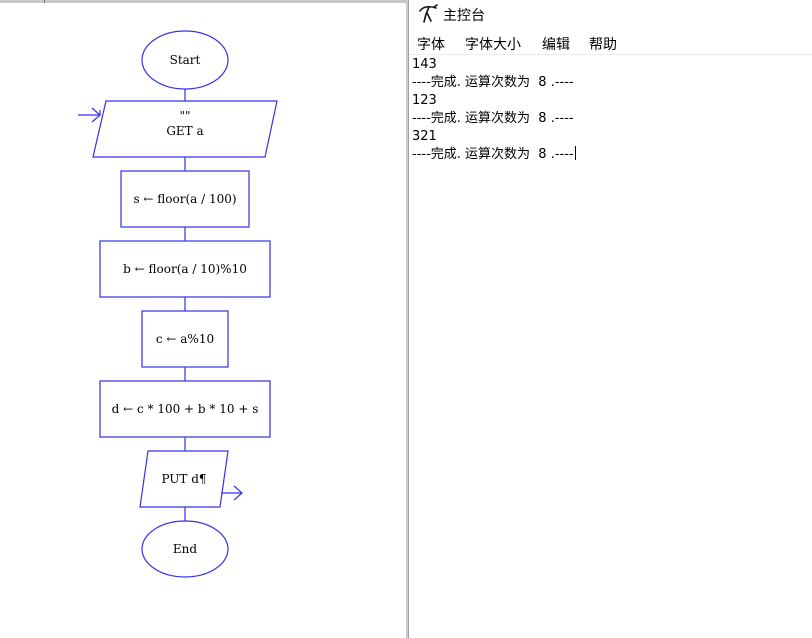 The width and height of the screenshot is (812, 638). I want to click on output-line-last: ----完成. 运算次数为 8 .----, so click(610, 155).